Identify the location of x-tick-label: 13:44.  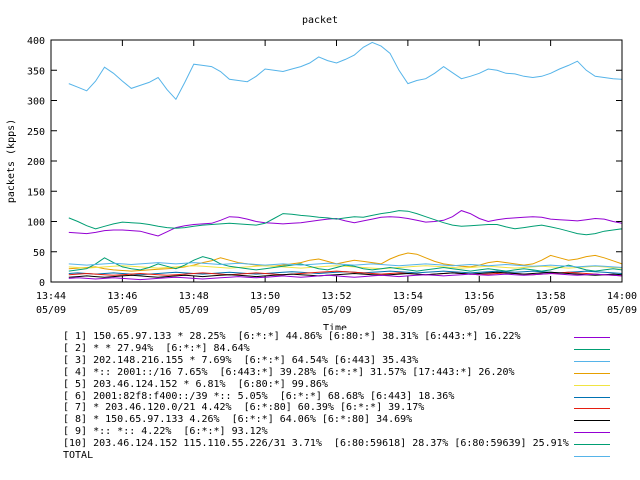
(51, 296).